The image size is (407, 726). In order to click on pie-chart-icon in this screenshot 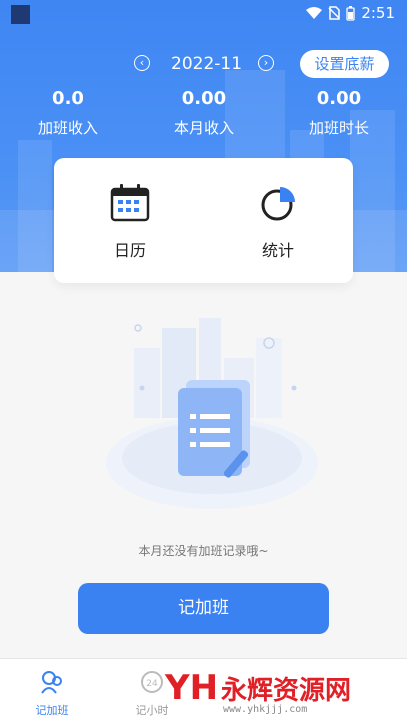, I will do `click(278, 204)`.